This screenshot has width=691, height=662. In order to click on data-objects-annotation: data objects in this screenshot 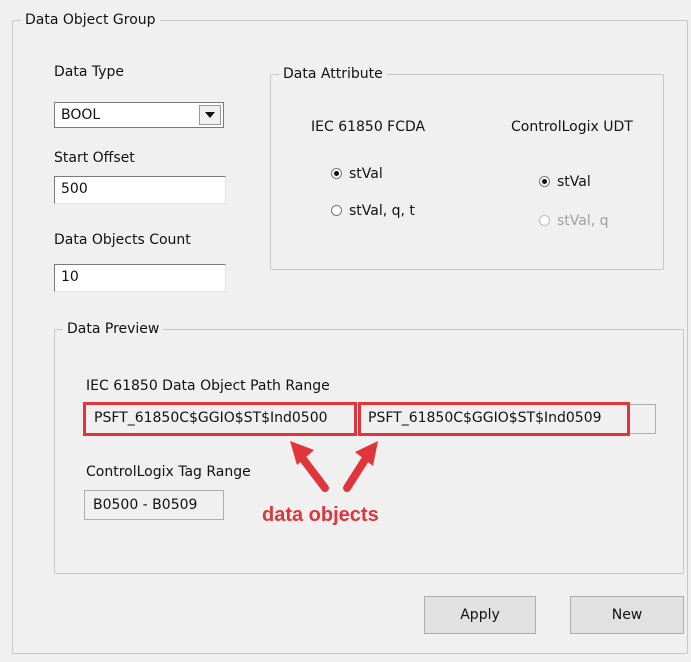, I will do `click(320, 515)`.